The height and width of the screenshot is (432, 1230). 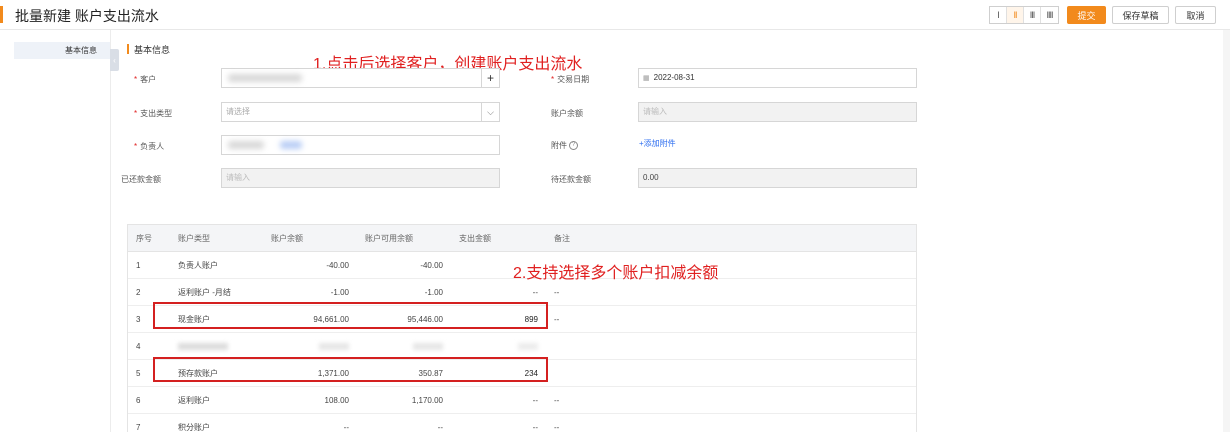 I want to click on annotation-step2: 2.支持选择多个账户扣减余额, so click(x=616, y=273).